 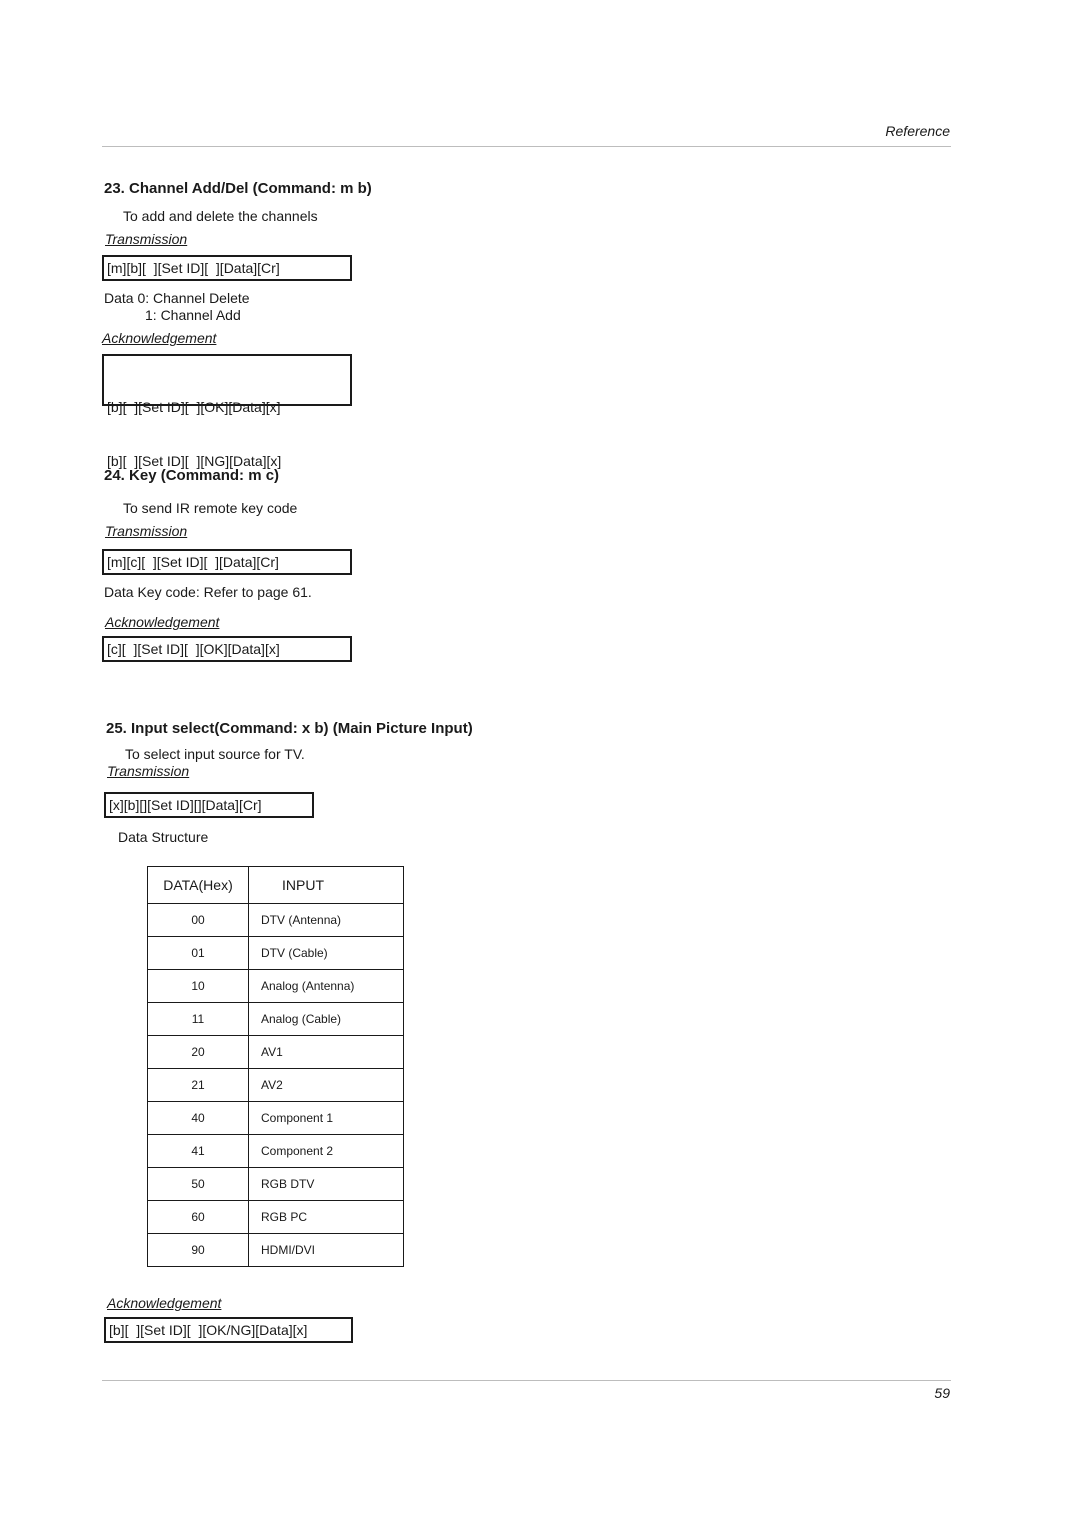 I want to click on section-25-description: To select input source for TV., so click(x=215, y=754).